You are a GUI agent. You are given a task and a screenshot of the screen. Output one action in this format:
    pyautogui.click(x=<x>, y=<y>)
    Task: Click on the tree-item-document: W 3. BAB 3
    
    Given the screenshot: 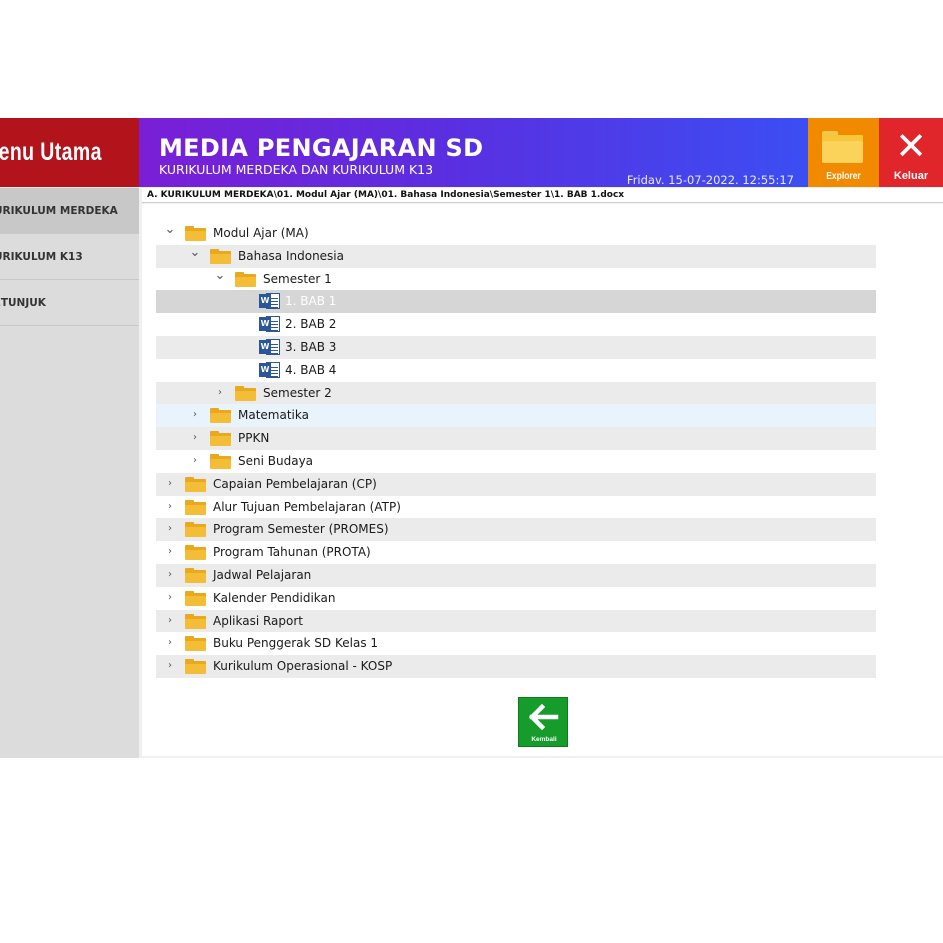 What is the action you would take?
    pyautogui.click(x=516, y=347)
    